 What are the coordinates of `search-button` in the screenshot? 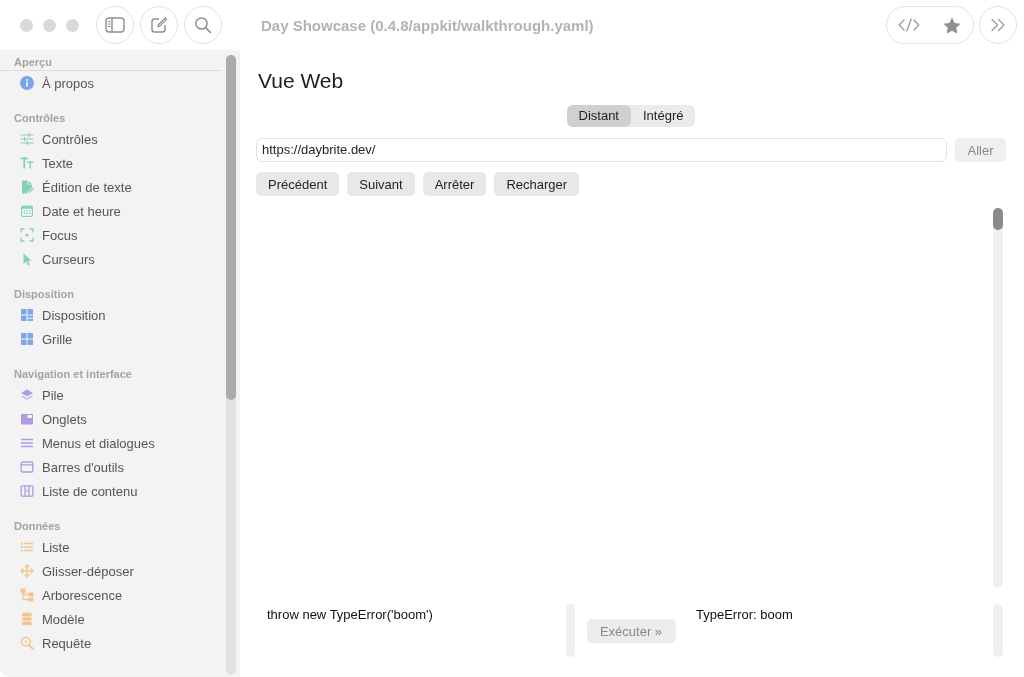 It's located at (203, 25).